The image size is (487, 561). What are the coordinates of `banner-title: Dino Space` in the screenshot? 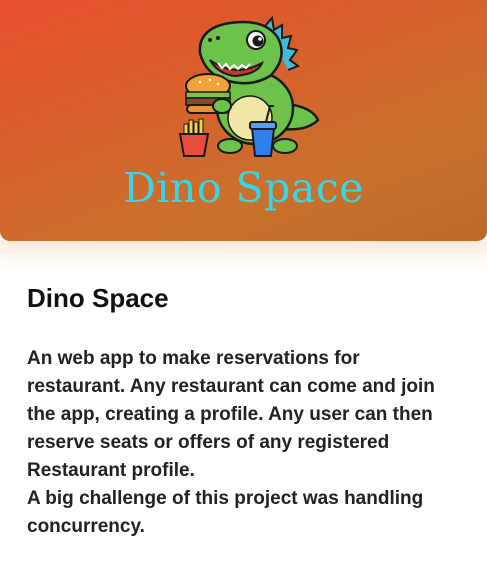 It's located at (243, 188).